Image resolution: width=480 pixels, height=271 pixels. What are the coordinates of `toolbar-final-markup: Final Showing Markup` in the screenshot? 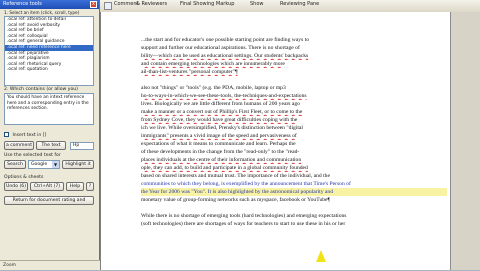 It's located at (207, 4).